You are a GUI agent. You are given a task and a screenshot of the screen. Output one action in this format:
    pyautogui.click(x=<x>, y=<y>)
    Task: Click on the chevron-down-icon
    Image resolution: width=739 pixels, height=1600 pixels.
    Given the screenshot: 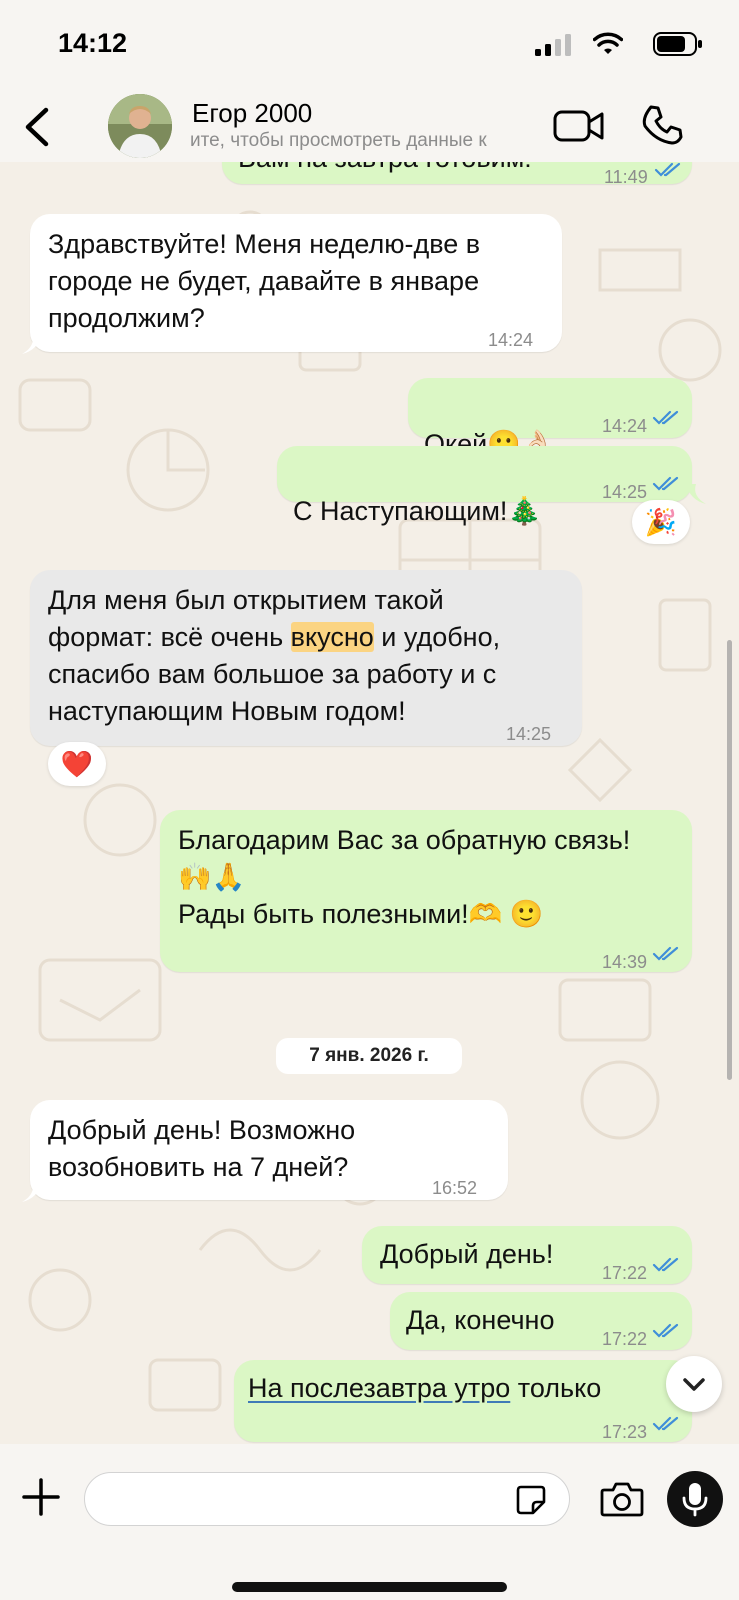 What is the action you would take?
    pyautogui.click(x=694, y=1384)
    